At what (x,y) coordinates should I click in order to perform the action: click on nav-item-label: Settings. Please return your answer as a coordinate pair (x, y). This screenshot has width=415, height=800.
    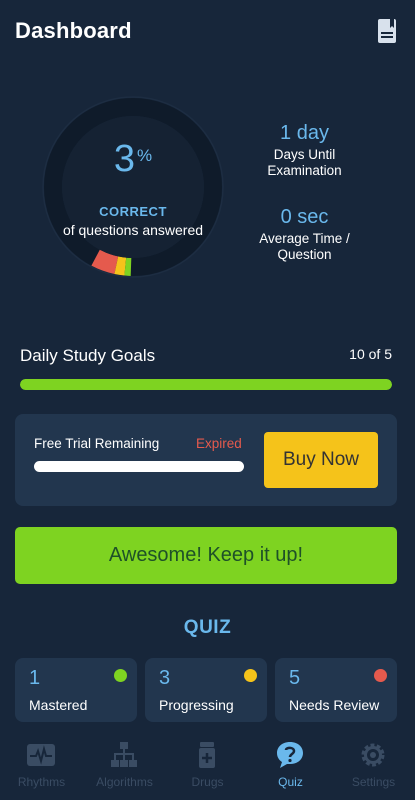
    Looking at the image, I should click on (373, 782).